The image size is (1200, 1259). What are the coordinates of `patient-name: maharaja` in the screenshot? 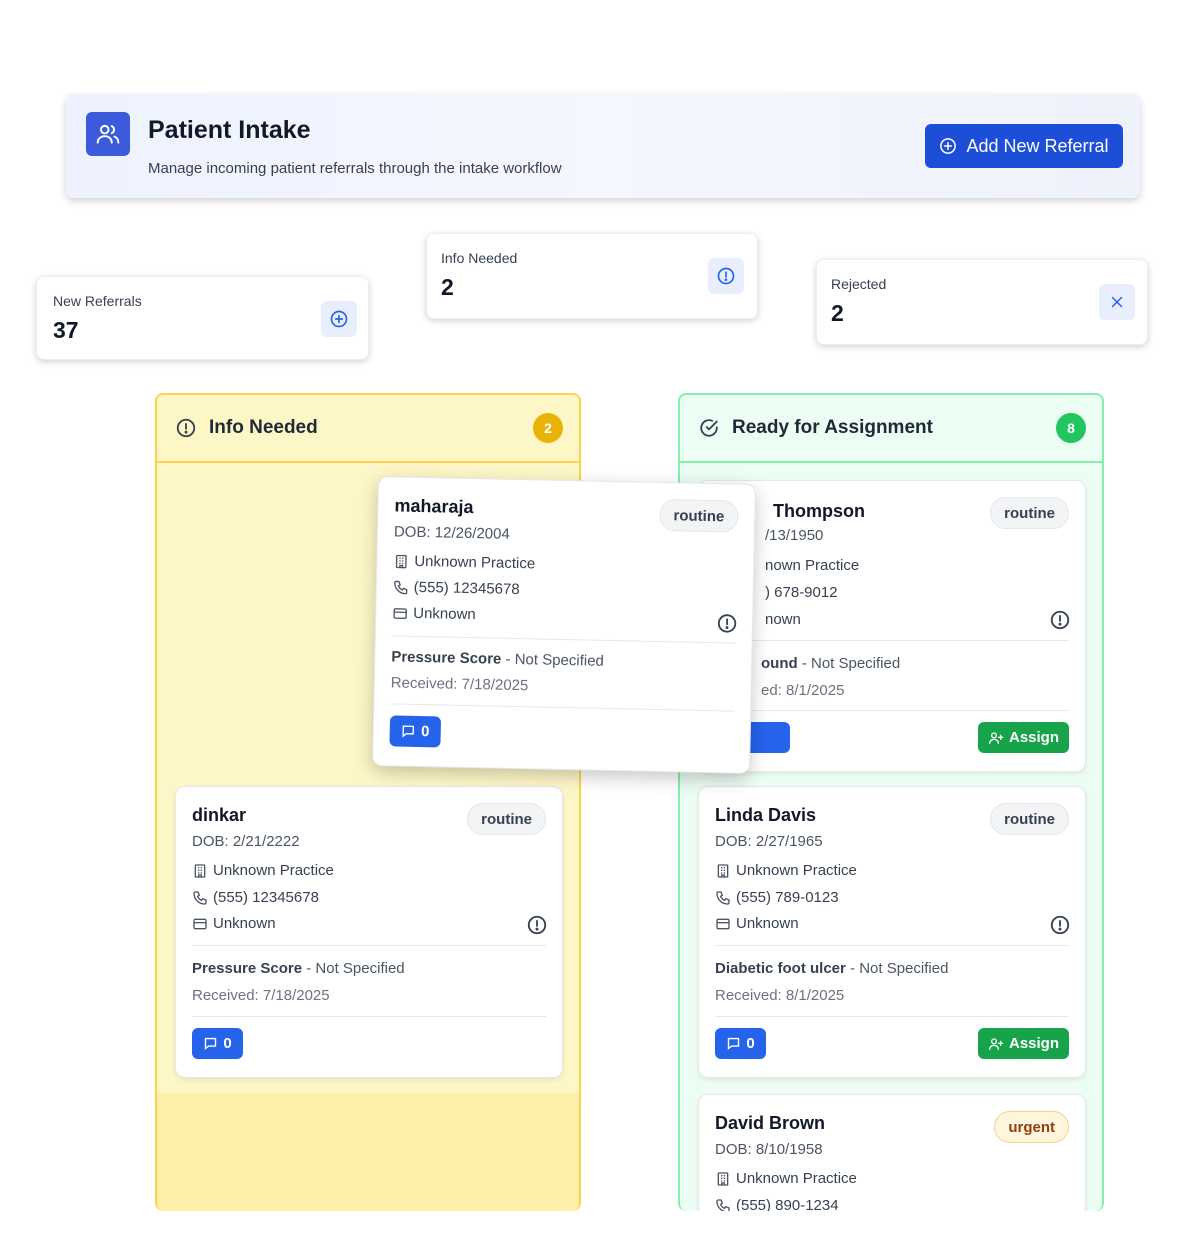 It's located at (434, 506).